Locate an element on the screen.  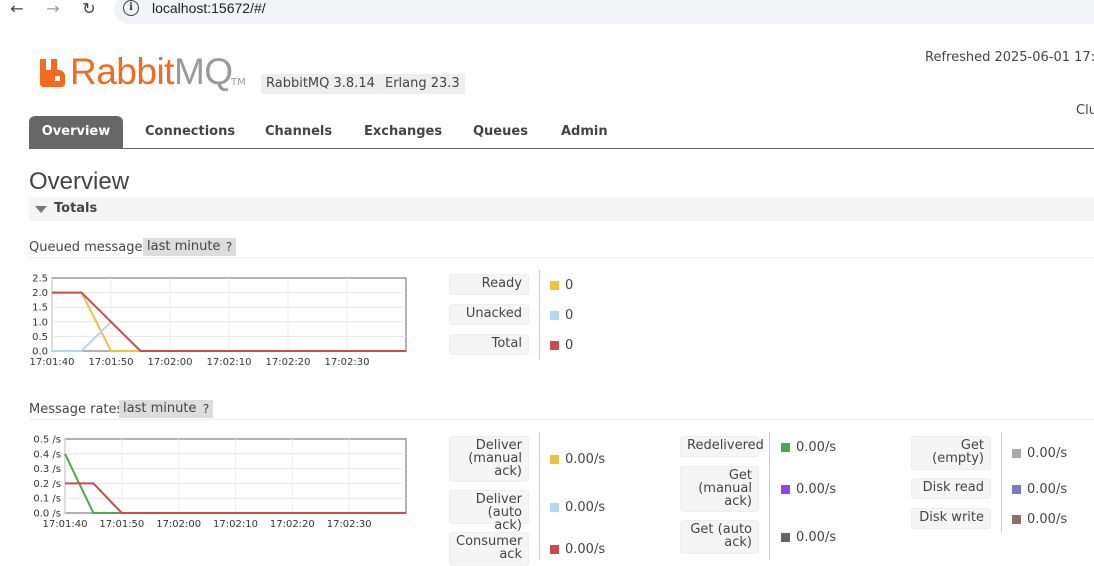
forward-icon: → is located at coordinates (53, 10).